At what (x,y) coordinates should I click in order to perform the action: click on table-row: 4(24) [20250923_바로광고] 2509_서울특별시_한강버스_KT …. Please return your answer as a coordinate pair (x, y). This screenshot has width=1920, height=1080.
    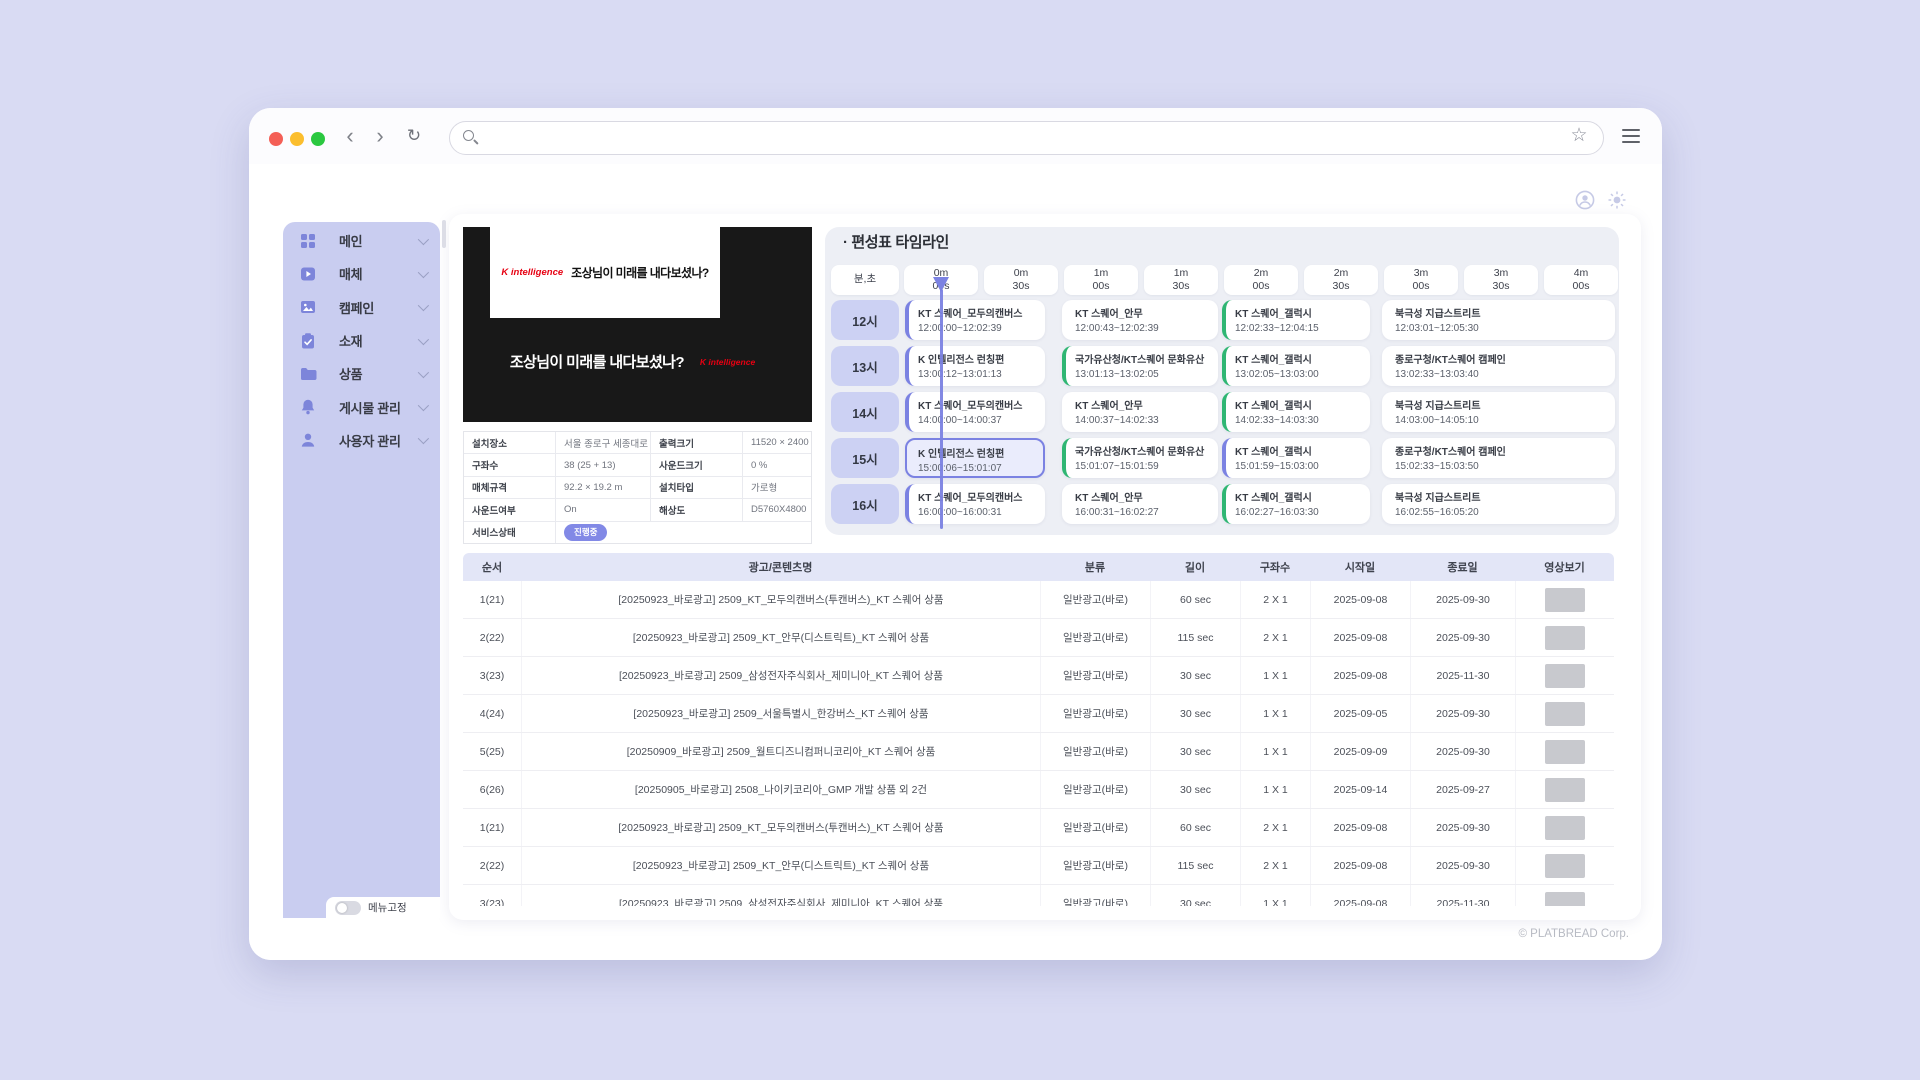
    Looking at the image, I should click on (1038, 714).